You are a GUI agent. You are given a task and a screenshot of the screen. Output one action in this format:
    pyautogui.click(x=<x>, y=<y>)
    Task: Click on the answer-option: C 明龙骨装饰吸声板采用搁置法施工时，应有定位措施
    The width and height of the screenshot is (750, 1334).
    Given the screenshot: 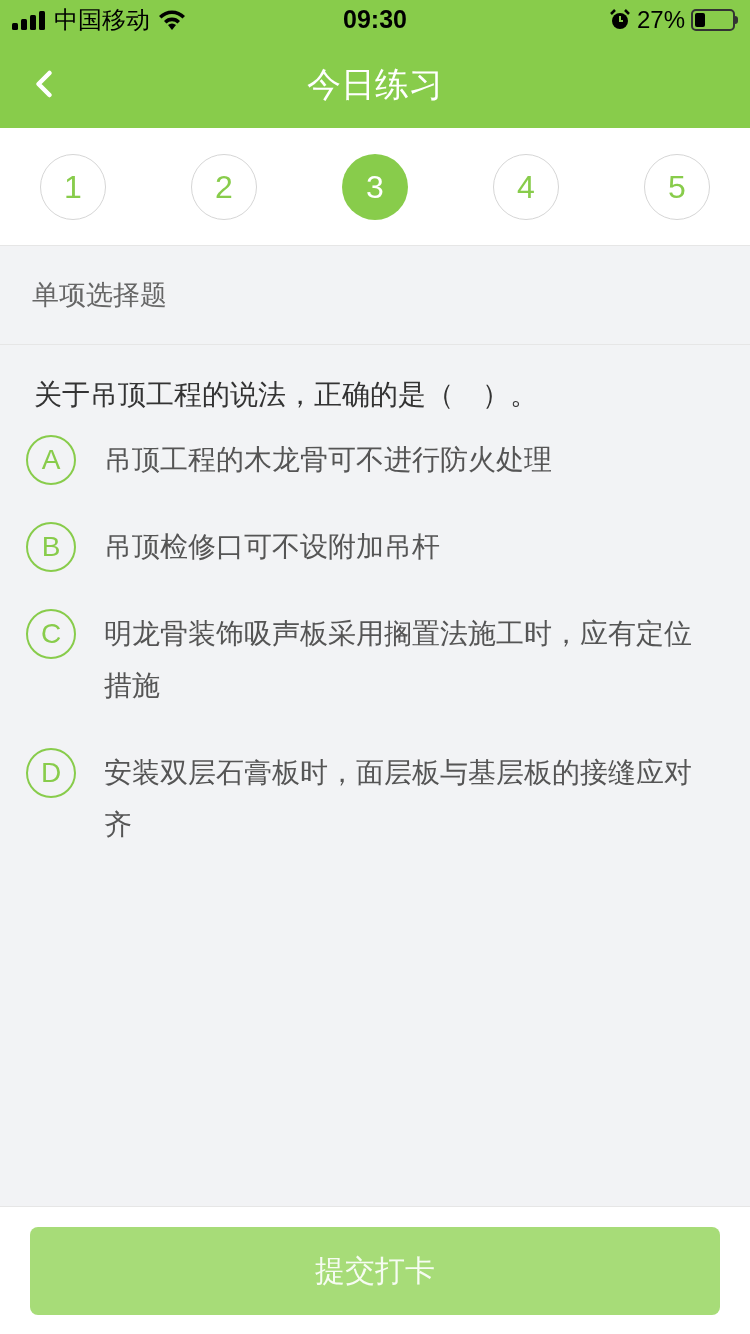 What is the action you would take?
    pyautogui.click(x=371, y=660)
    